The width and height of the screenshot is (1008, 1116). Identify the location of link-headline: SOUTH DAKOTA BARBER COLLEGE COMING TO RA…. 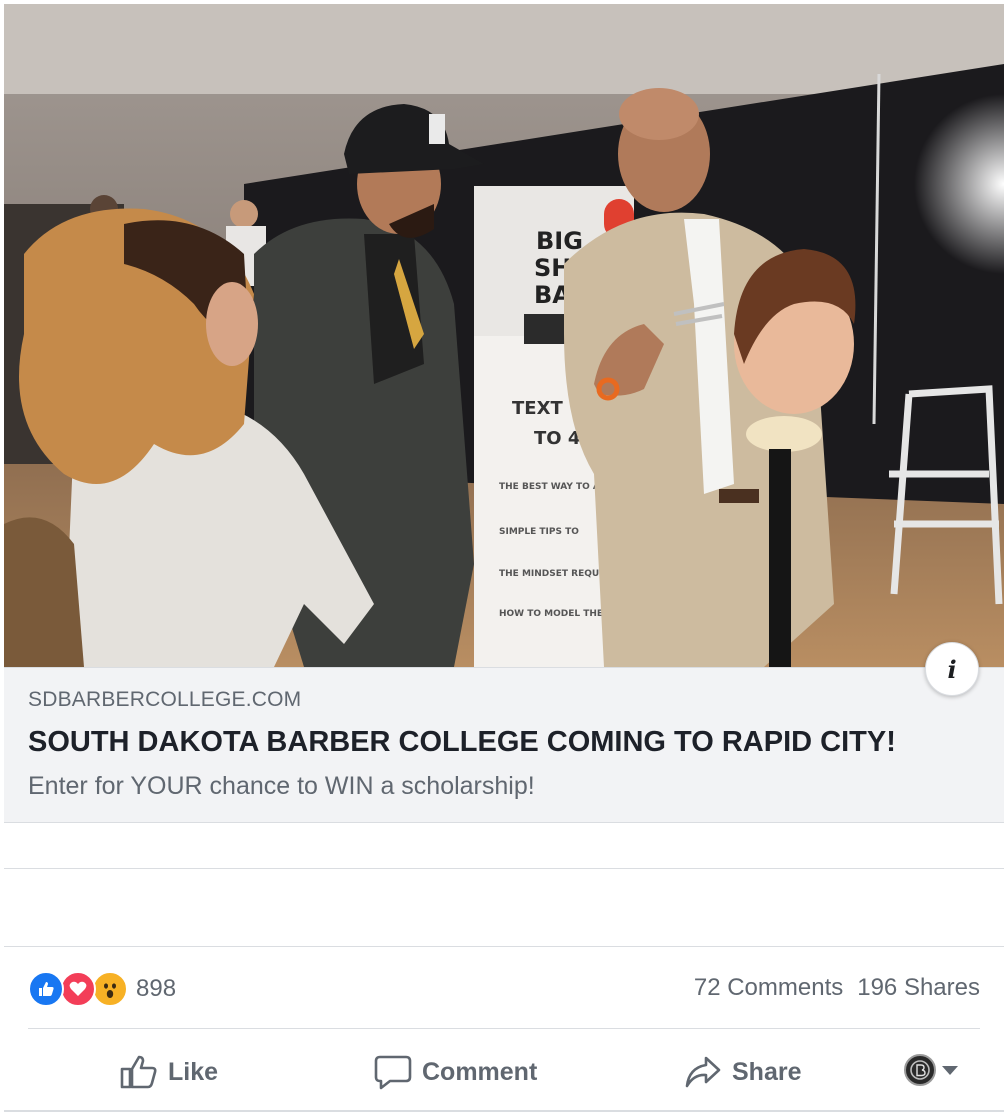
(462, 742).